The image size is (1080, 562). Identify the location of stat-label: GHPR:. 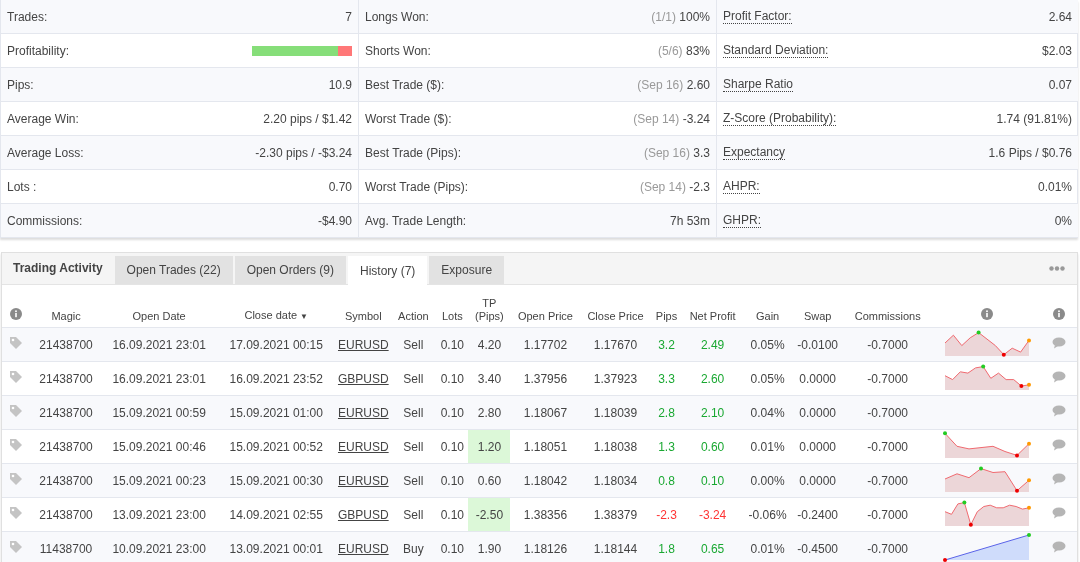
(742, 220).